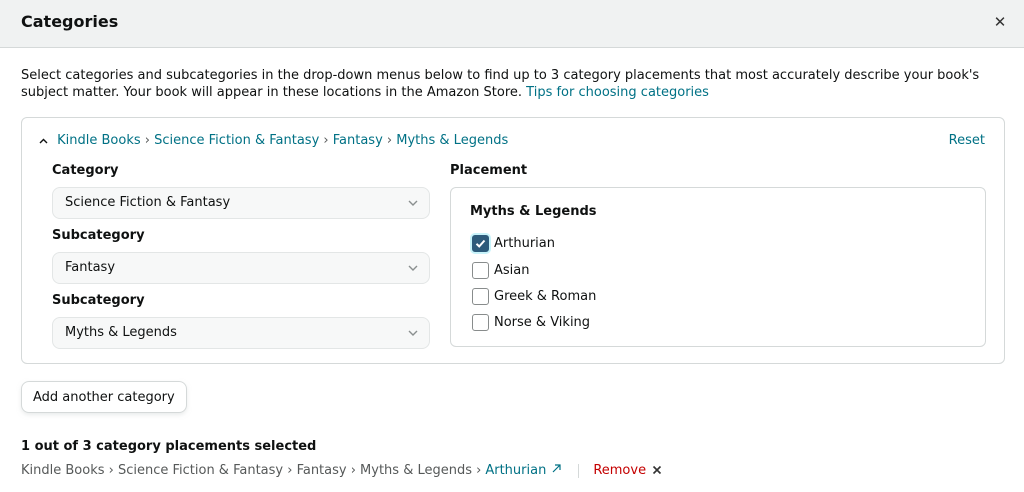 The height and width of the screenshot is (492, 1024). What do you see at coordinates (85, 170) in the screenshot?
I see `category-label: Category` at bounding box center [85, 170].